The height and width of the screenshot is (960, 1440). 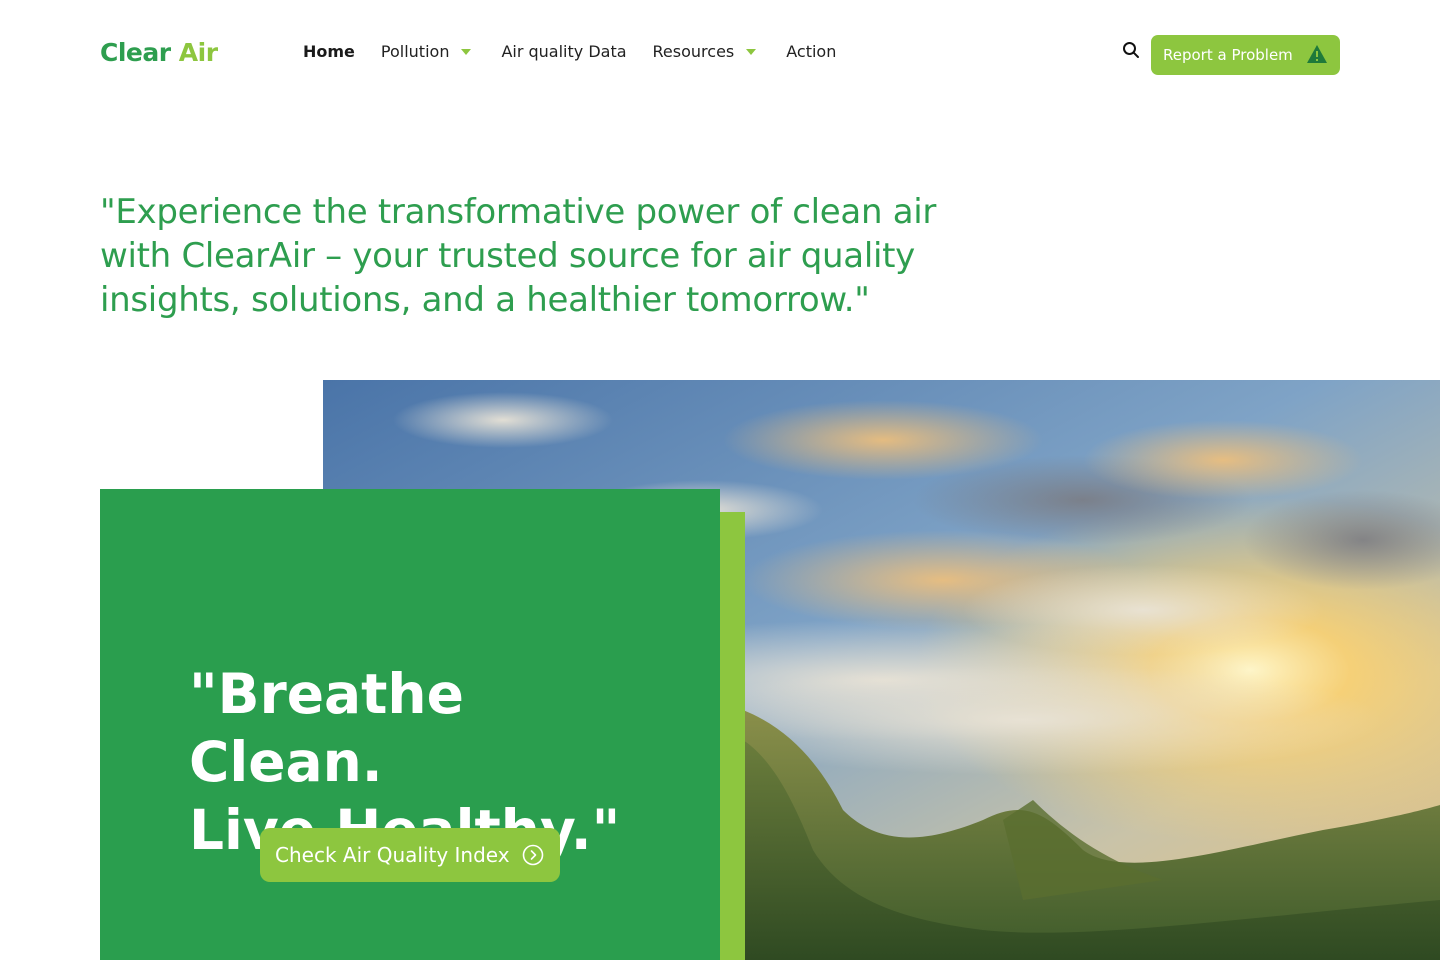 I want to click on nav-item-label: Pollution, so click(x=415, y=51).